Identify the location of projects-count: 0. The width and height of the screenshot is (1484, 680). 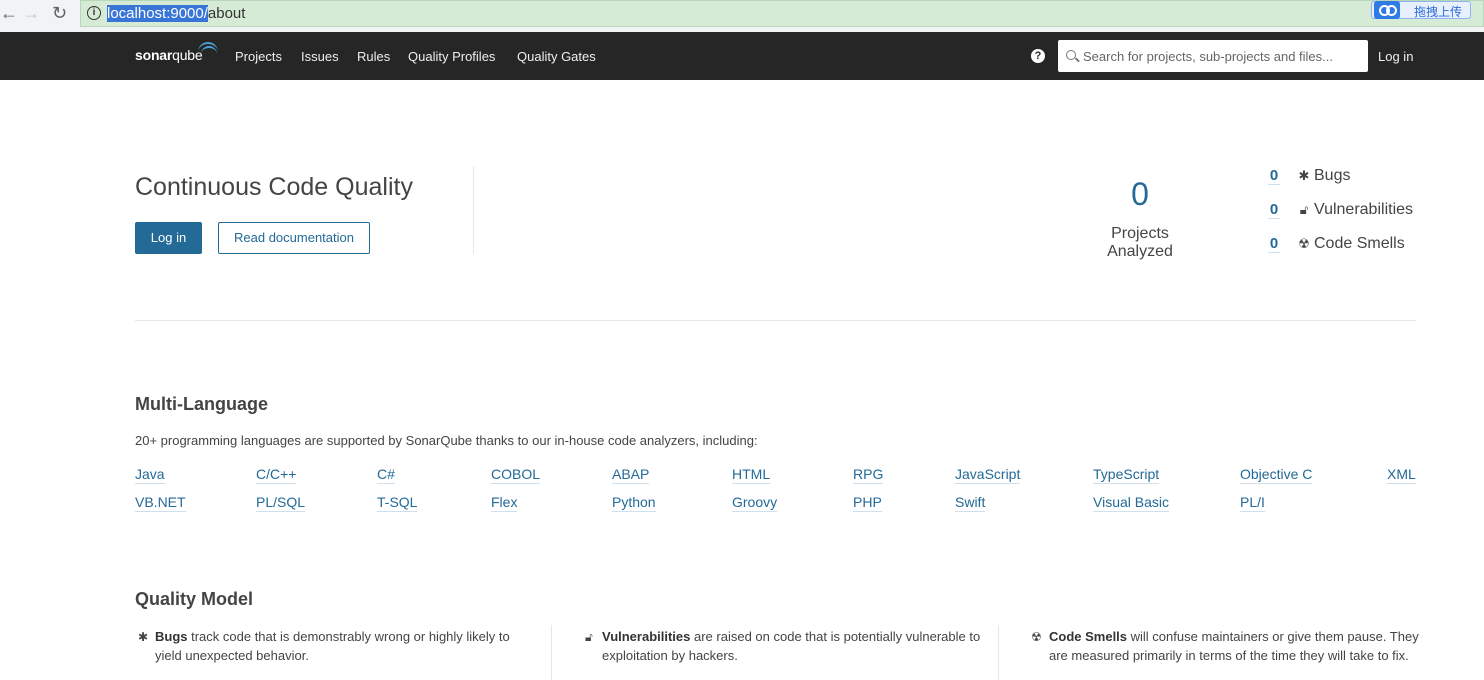
(1140, 194).